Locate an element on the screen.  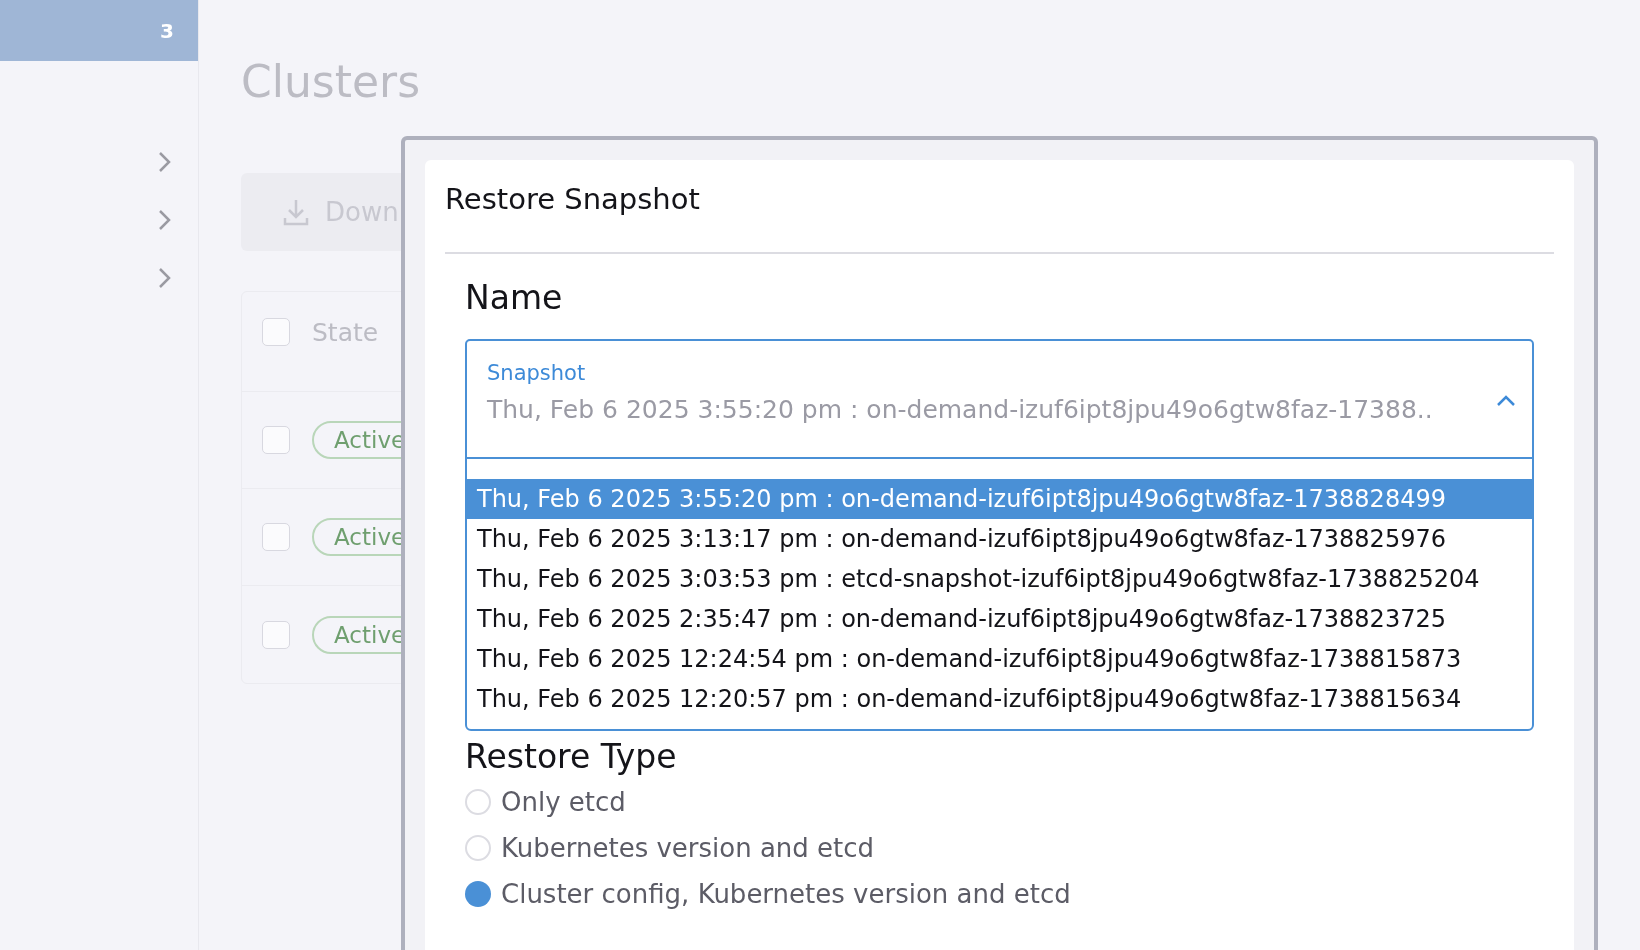
radio-label: Cluster config, Kubernetes version and etcd is located at coordinates (786, 894).